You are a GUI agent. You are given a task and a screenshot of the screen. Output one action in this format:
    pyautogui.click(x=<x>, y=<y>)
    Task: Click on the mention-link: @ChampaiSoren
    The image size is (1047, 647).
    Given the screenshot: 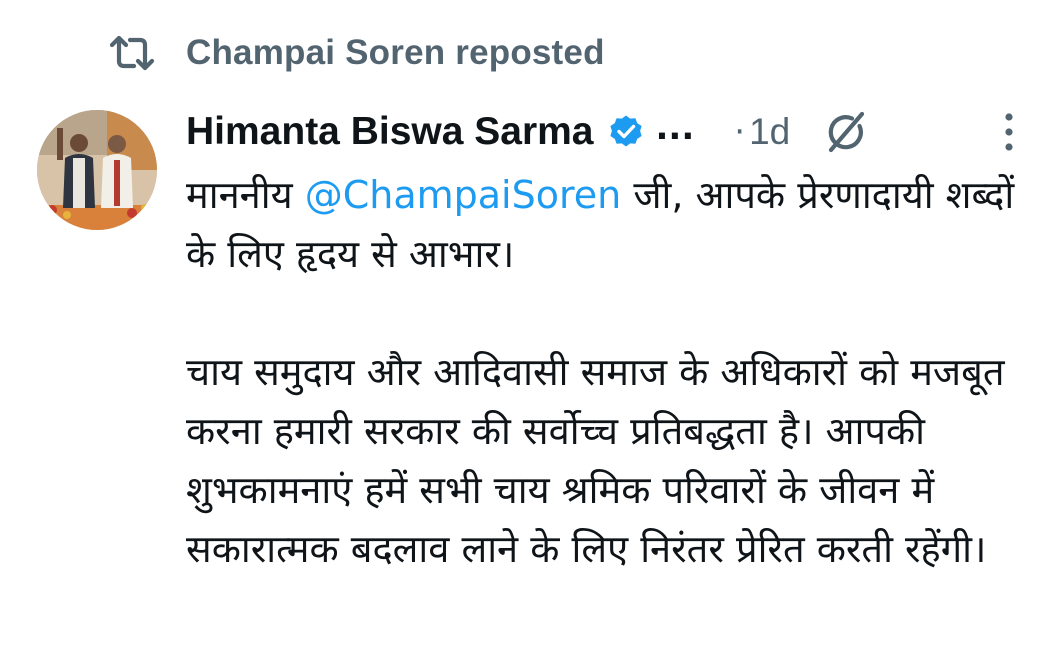 What is the action you would take?
    pyautogui.click(x=463, y=195)
    